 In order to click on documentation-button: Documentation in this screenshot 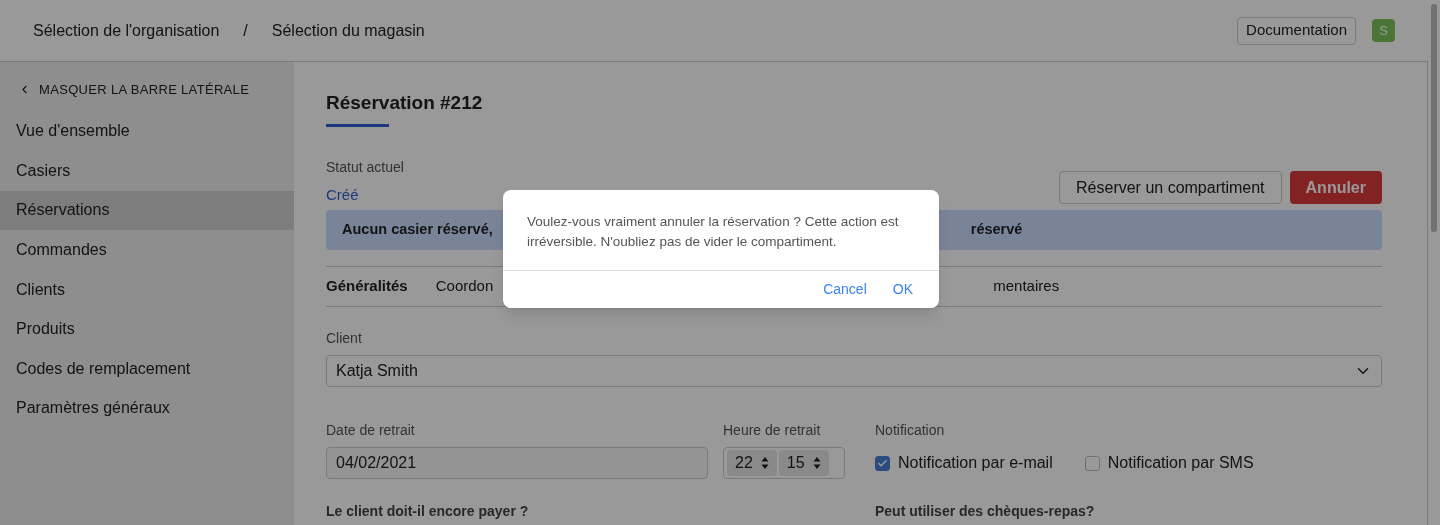, I will do `click(1296, 30)`.